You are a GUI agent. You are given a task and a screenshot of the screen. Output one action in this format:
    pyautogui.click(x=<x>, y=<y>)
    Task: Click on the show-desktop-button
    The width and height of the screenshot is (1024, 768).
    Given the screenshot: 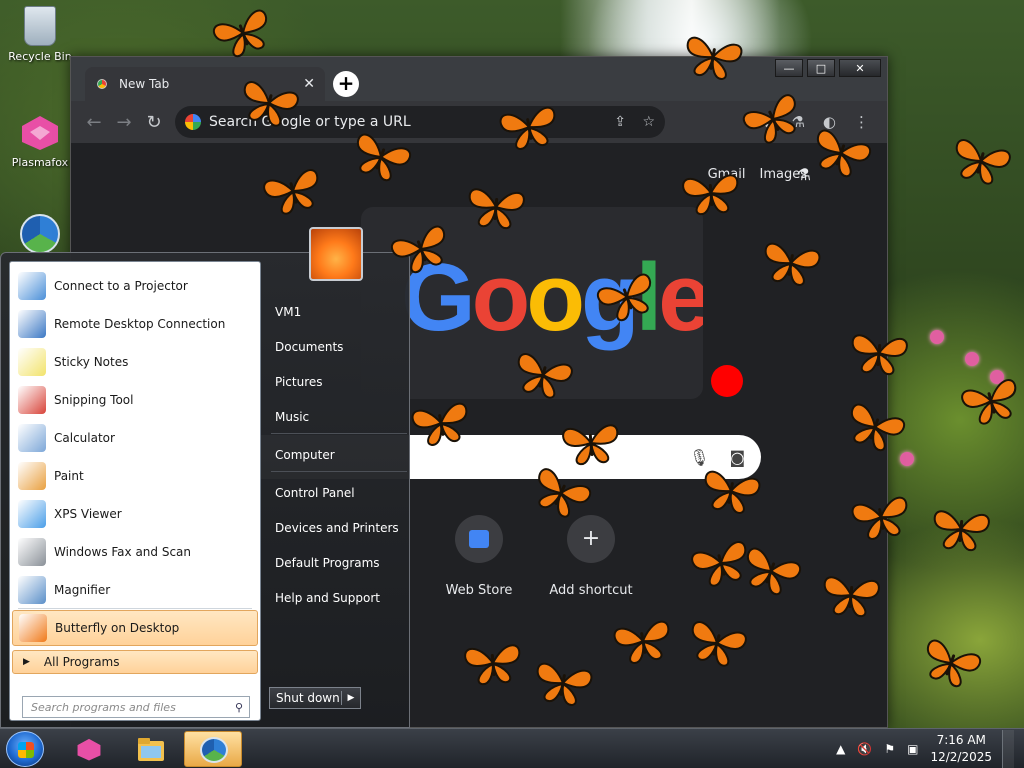 What is the action you would take?
    pyautogui.click(x=1008, y=749)
    